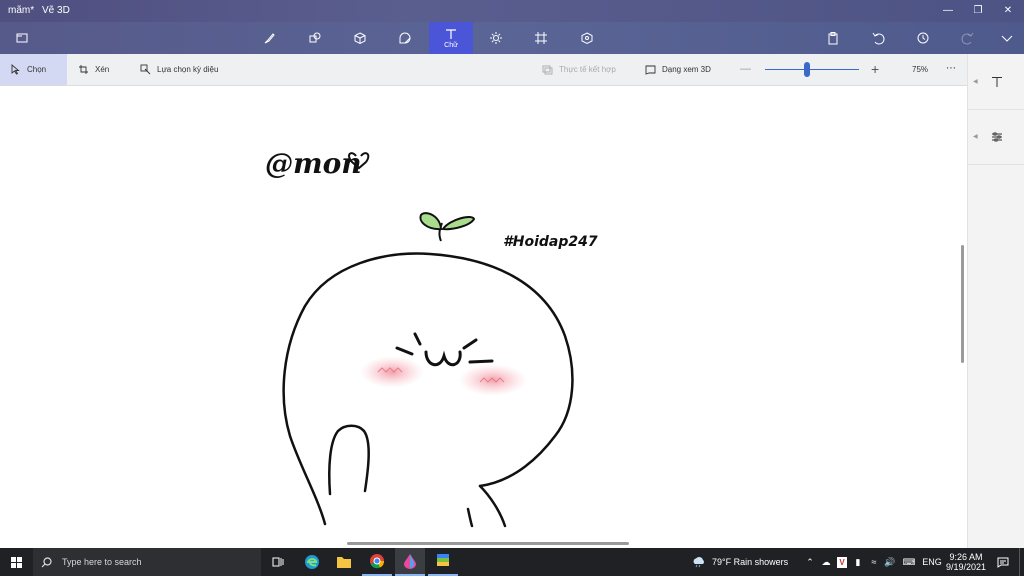 The image size is (1024, 576). Describe the element at coordinates (512, 11) in the screenshot. I see `title-bar: mãm* Vẽ 3D — ❐ ✕` at that location.